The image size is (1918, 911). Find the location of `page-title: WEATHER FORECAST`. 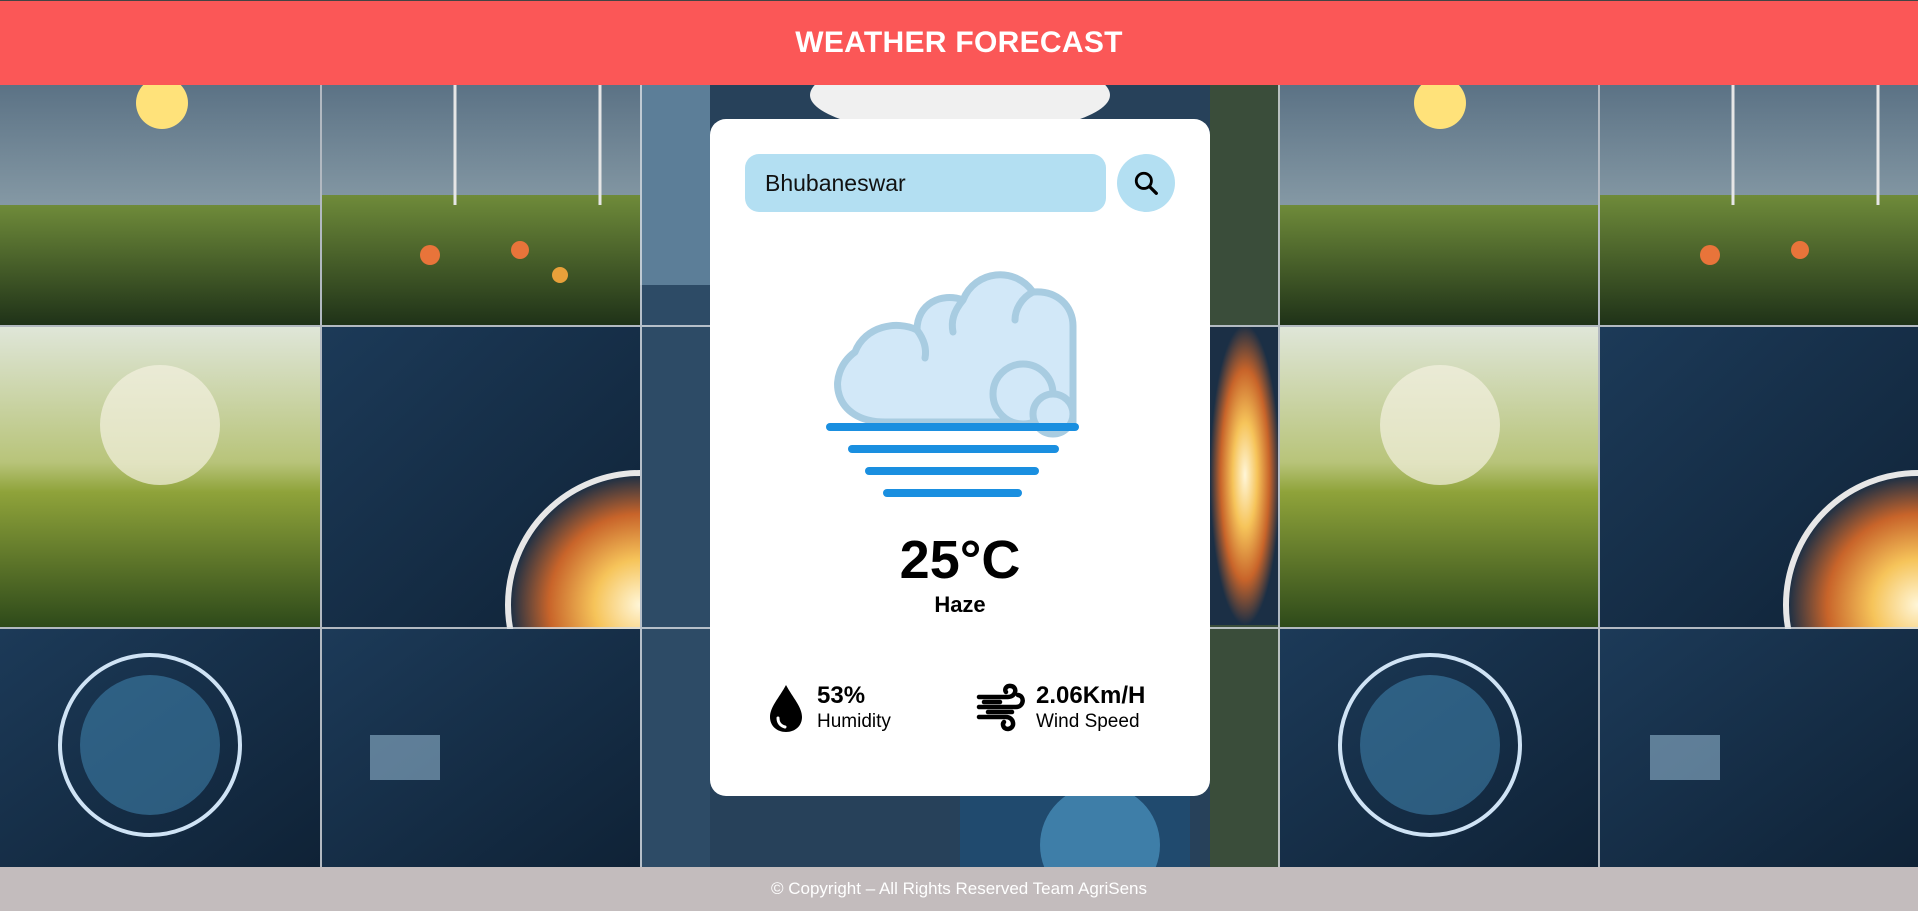

page-title: WEATHER FORECAST is located at coordinates (959, 42).